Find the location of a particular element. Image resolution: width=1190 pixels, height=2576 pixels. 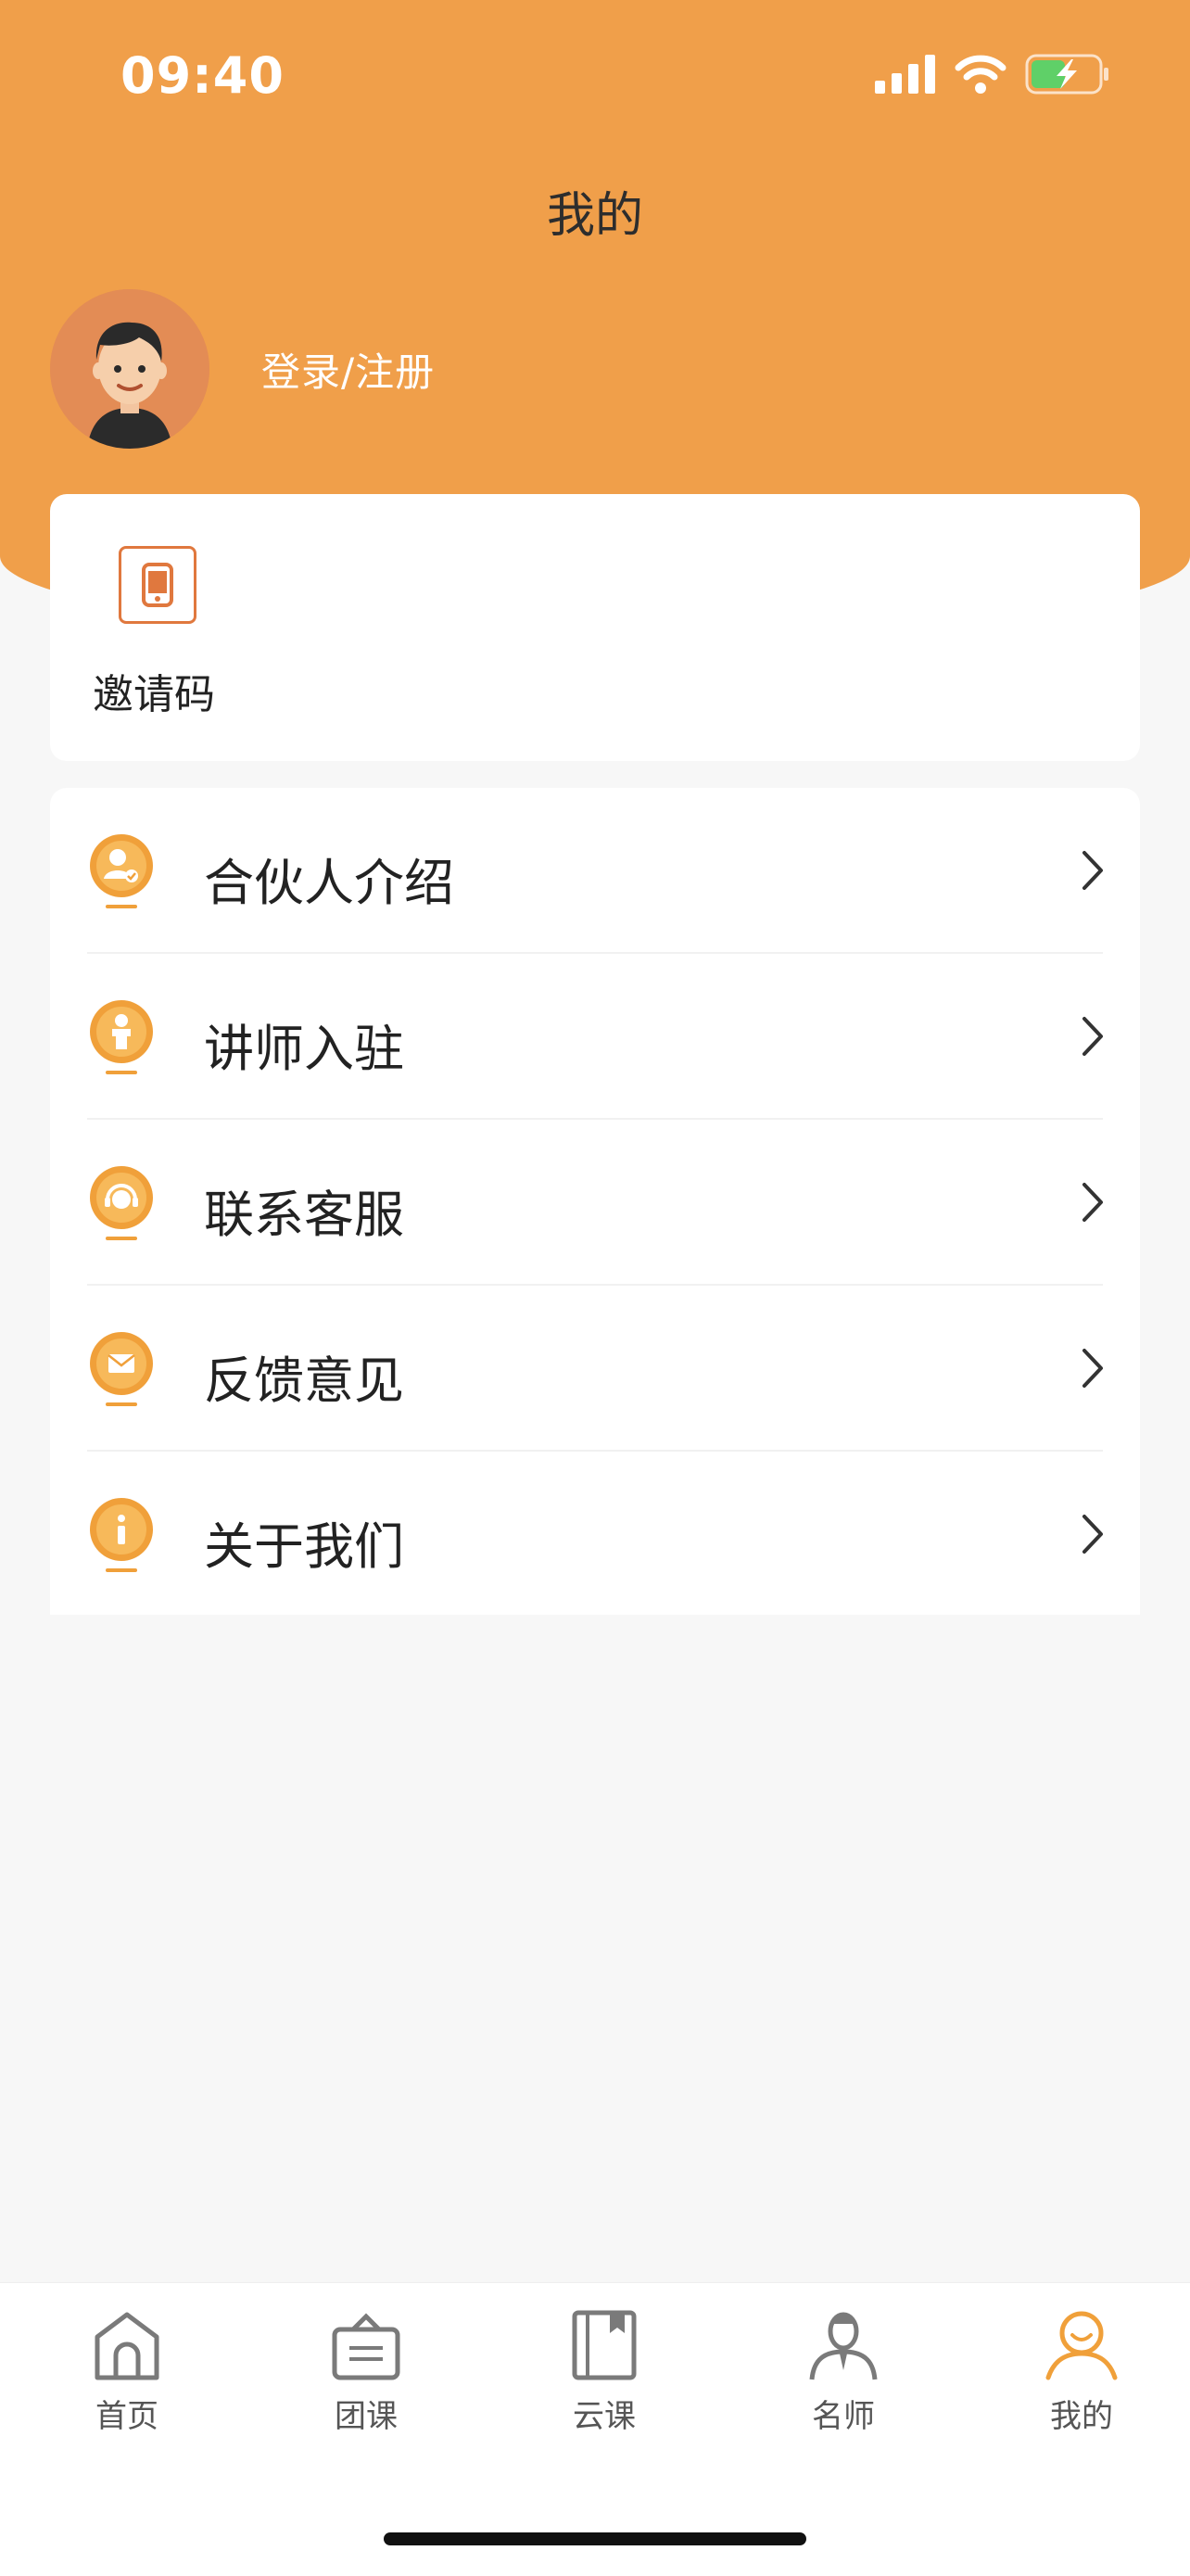

battery-charging-icon is located at coordinates (1066, 74).